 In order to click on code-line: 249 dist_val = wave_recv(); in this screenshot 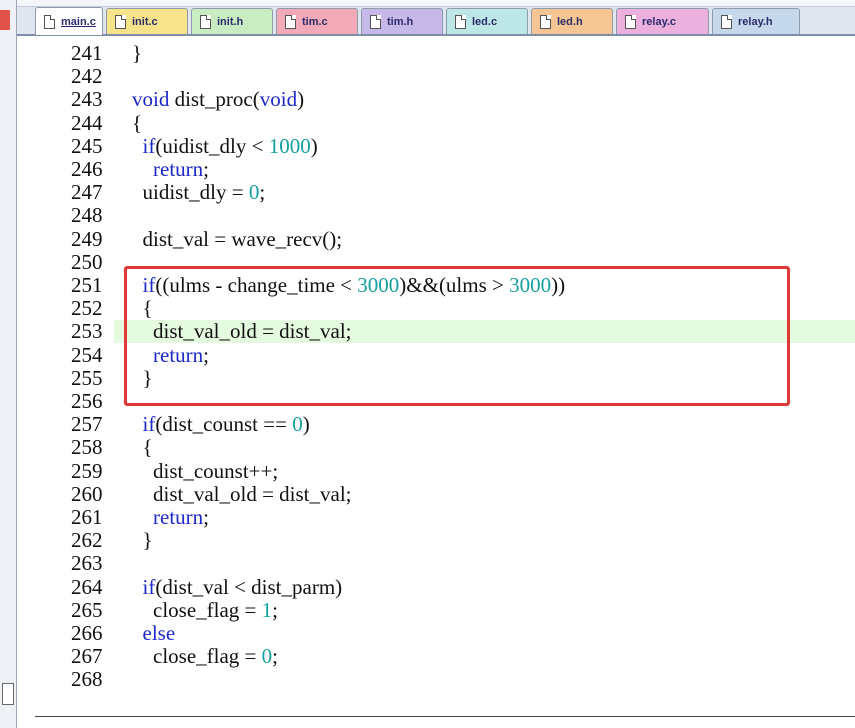, I will do `click(436, 238)`.